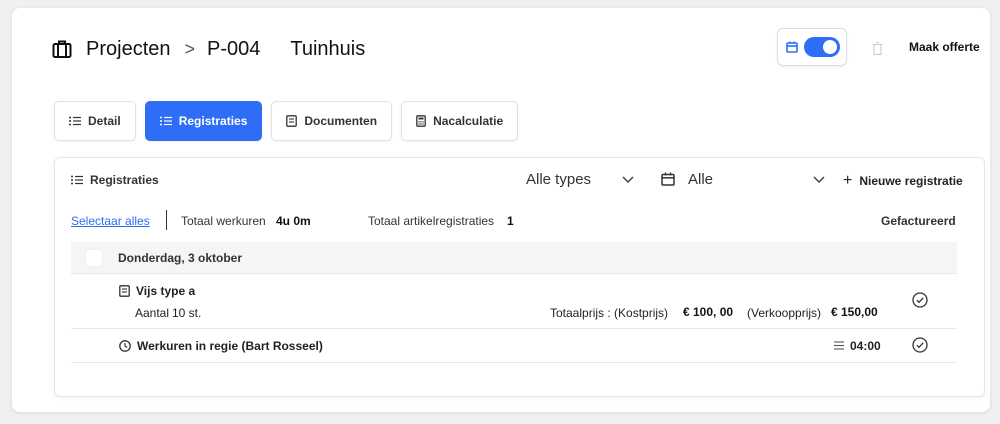  I want to click on type-filter-select: Alle types, so click(558, 179).